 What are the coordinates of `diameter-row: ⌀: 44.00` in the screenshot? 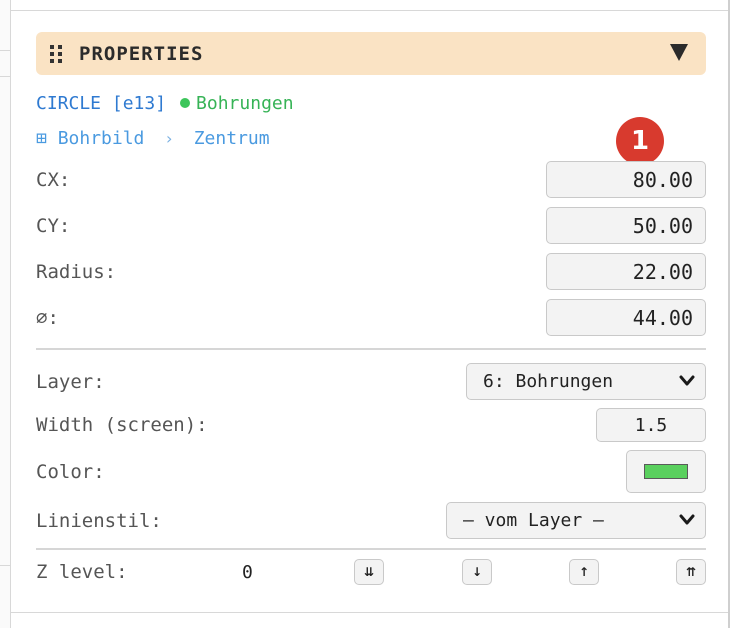 It's located at (371, 317).